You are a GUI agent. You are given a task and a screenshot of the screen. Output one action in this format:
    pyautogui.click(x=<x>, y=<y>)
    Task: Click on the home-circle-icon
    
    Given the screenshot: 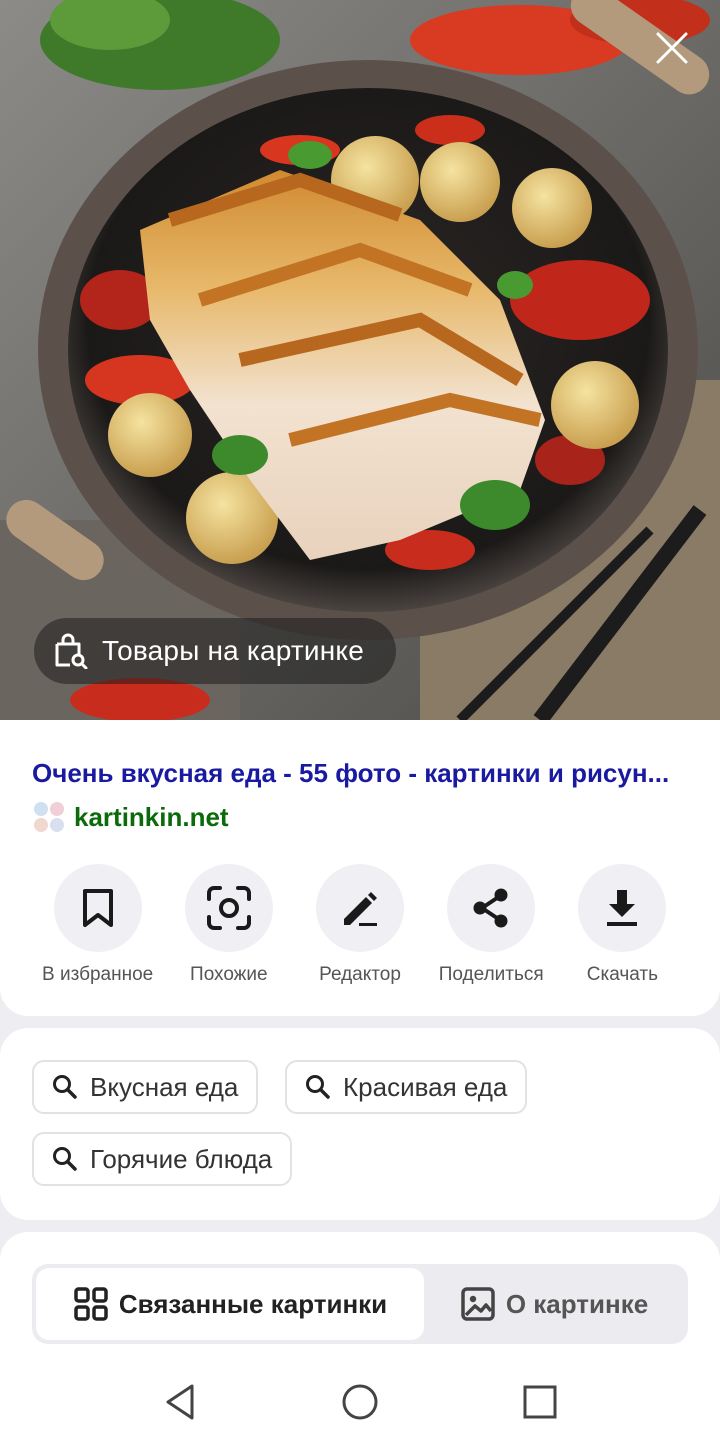 What is the action you would take?
    pyautogui.click(x=360, y=1402)
    